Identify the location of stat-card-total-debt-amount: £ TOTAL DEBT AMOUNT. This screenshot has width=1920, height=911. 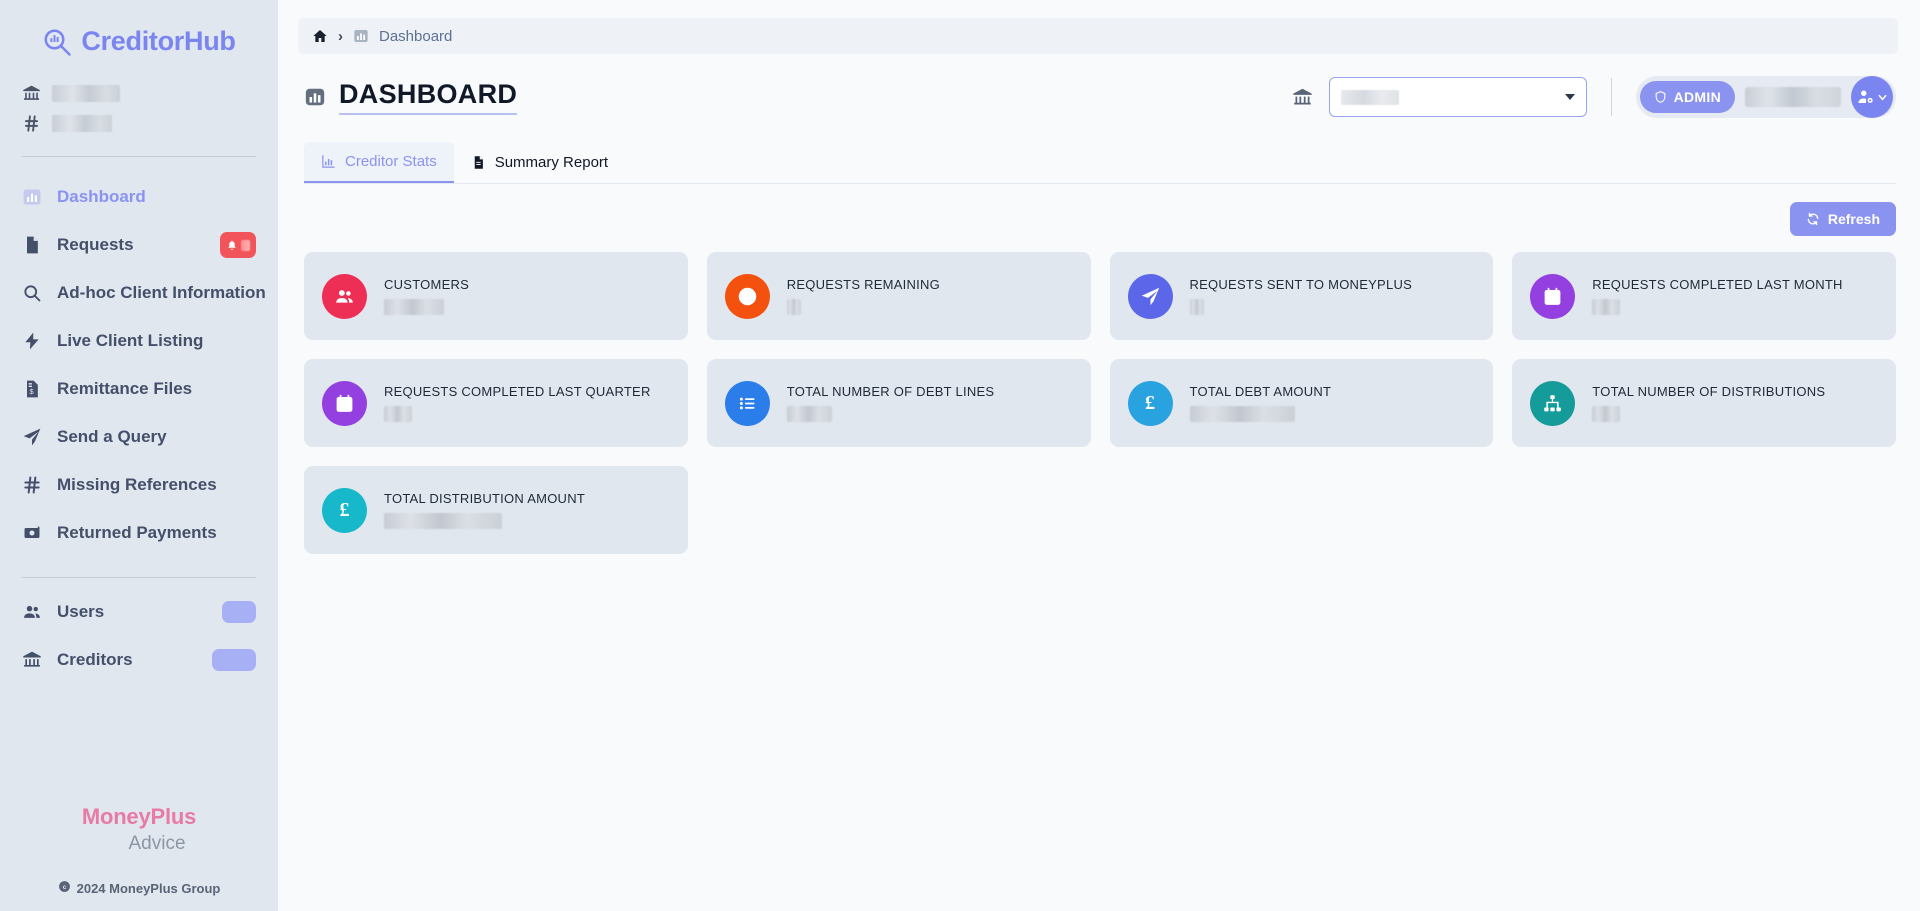
(1301, 403).